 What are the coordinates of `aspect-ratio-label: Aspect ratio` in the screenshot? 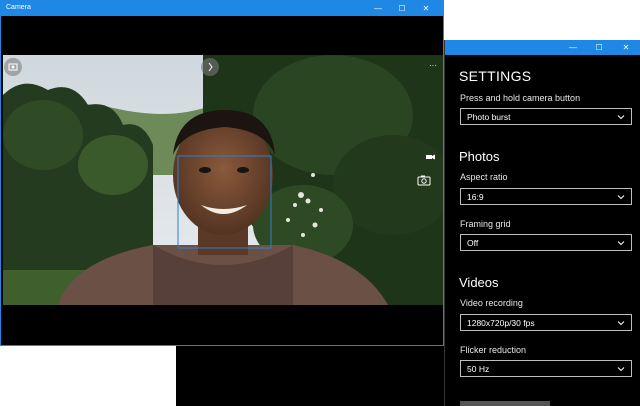 It's located at (484, 177).